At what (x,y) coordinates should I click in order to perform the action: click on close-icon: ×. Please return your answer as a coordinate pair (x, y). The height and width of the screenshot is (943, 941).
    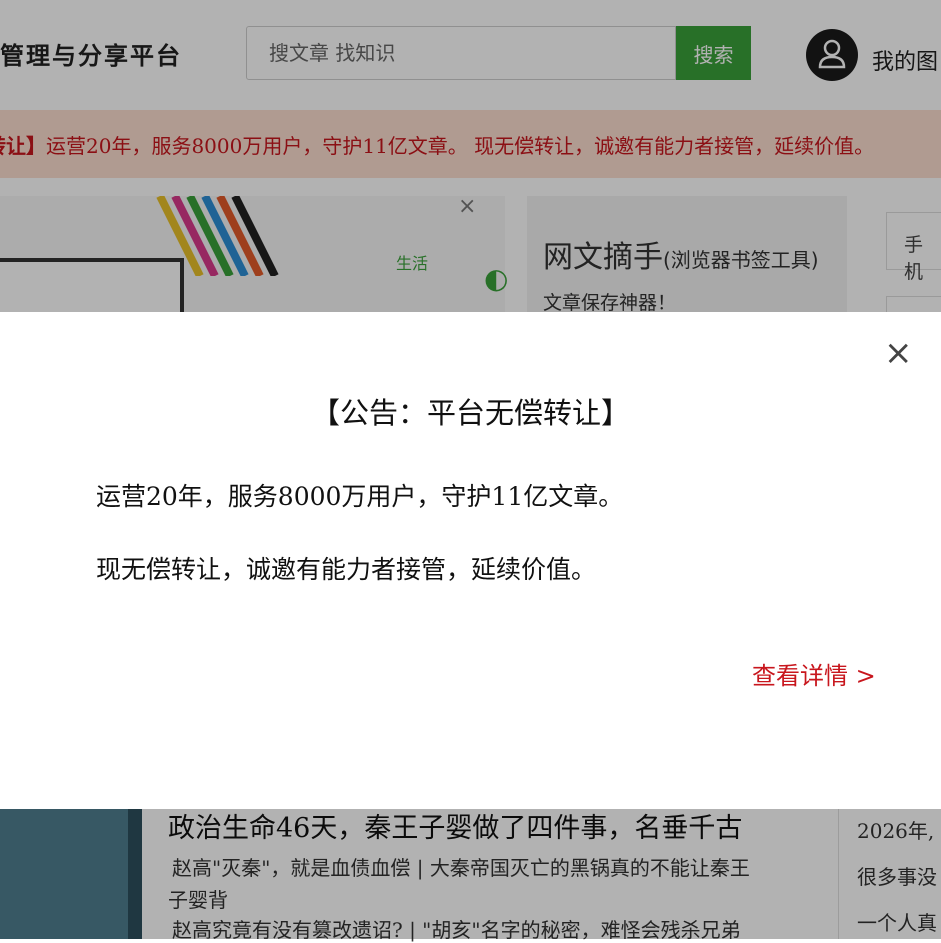
    Looking at the image, I should click on (898, 353).